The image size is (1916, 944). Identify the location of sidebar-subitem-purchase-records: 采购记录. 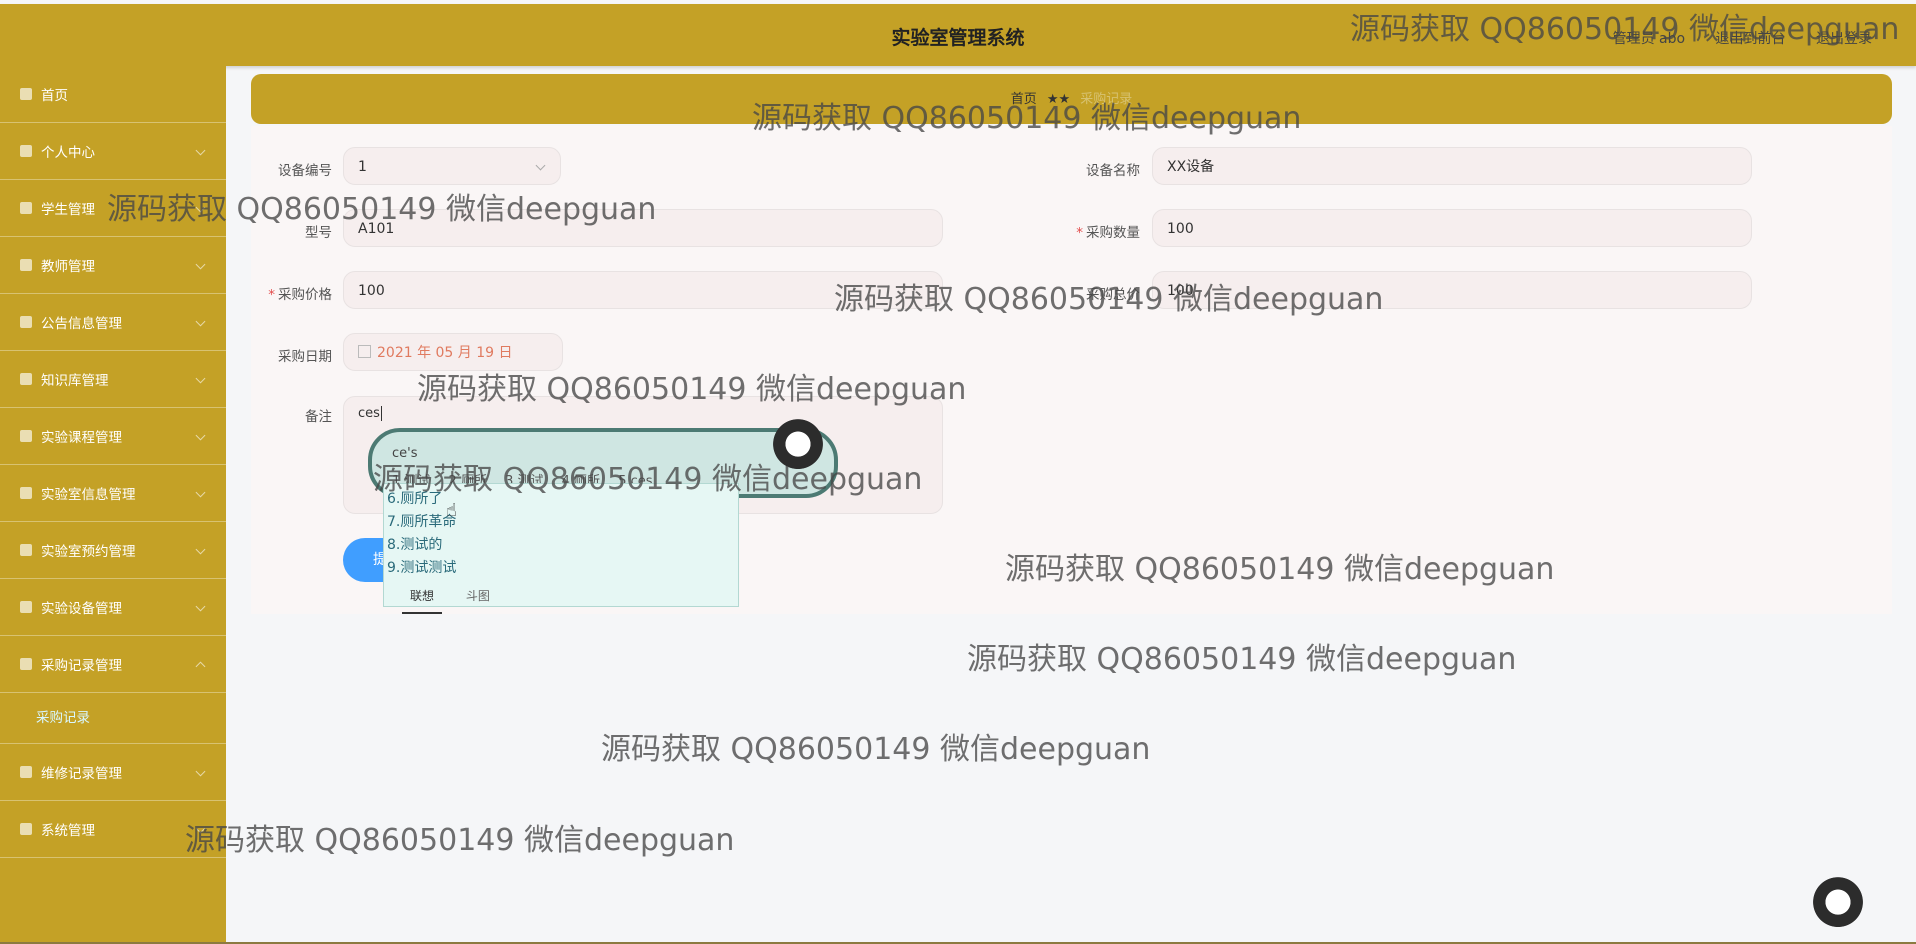
(113, 718).